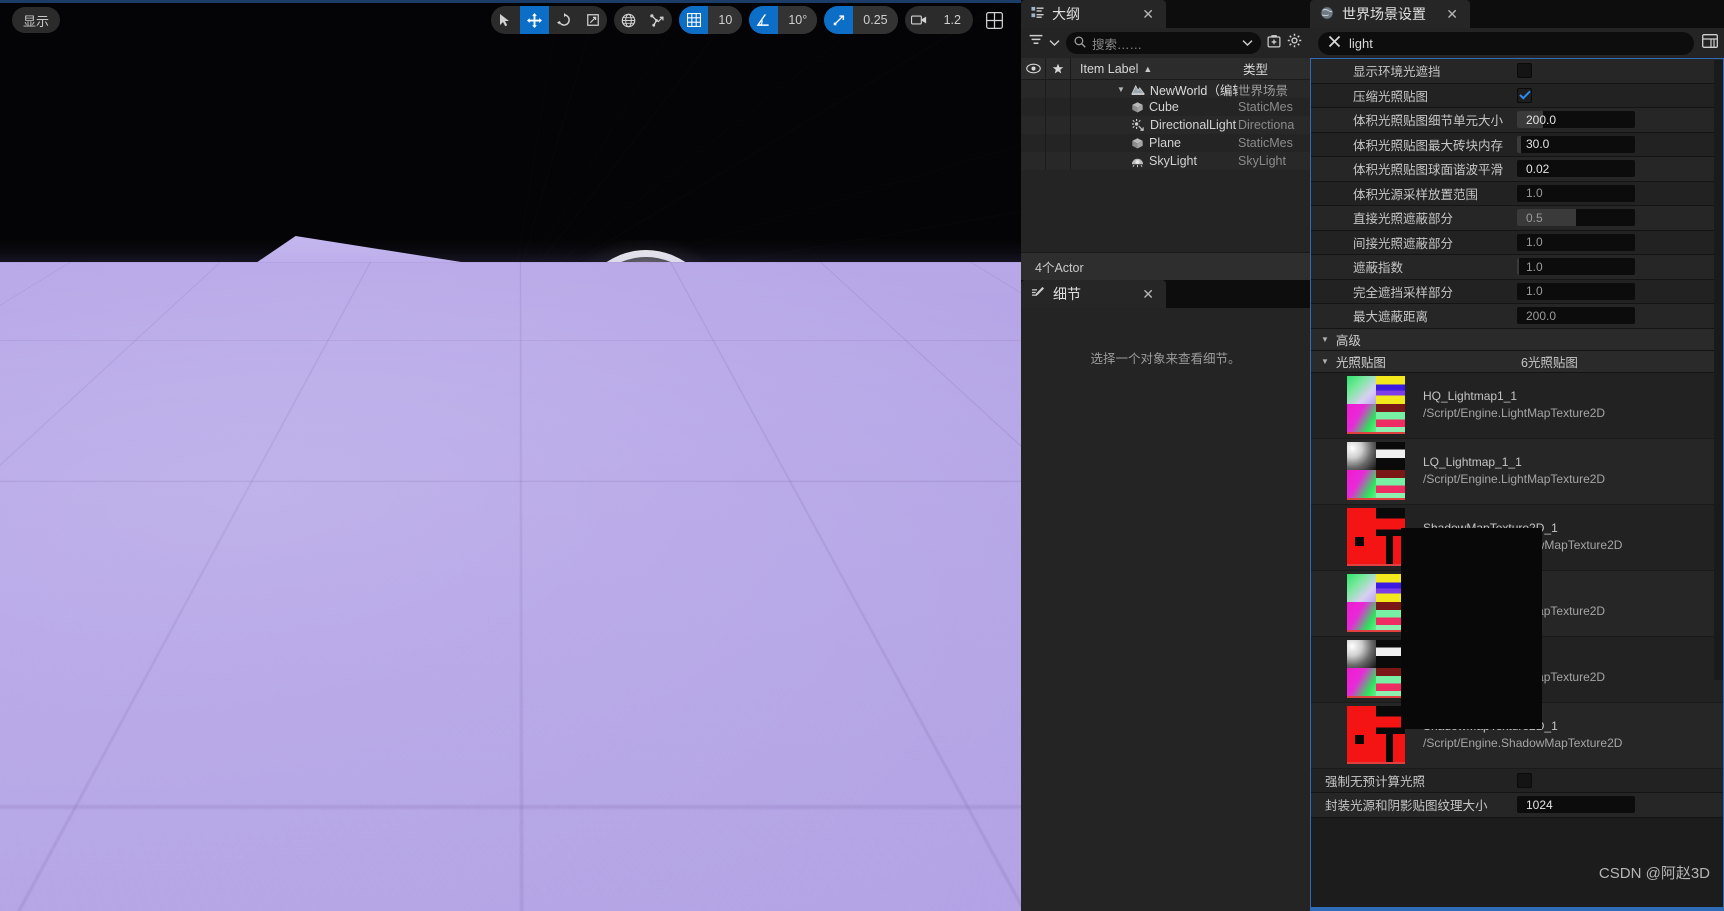  Describe the element at coordinates (798, 20) in the screenshot. I see `angle-snap-value: 10°` at that location.